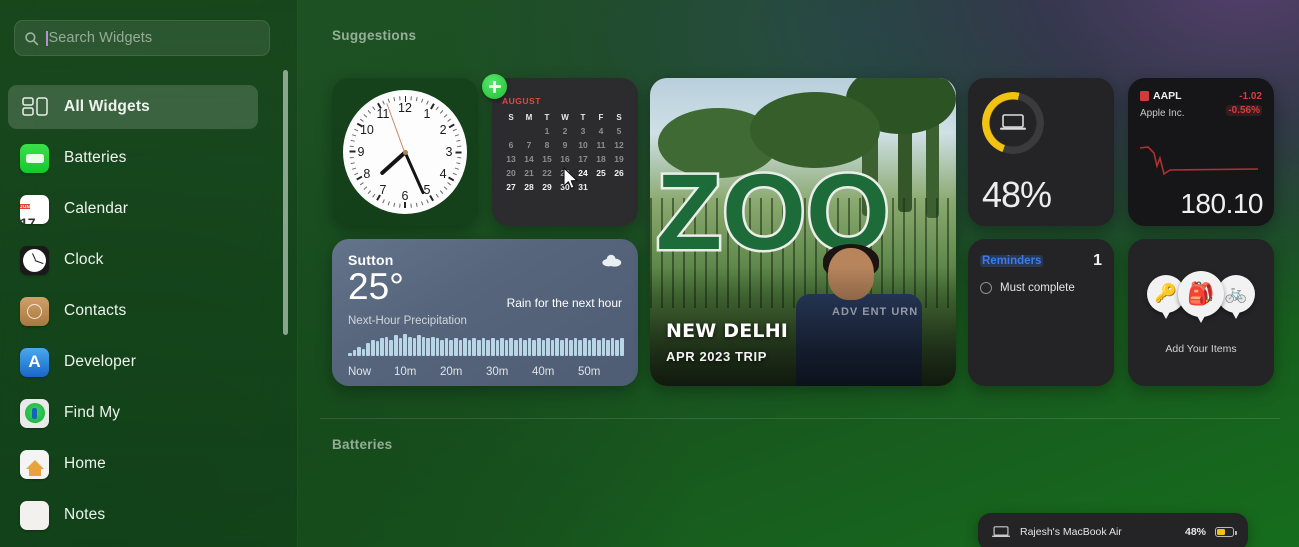 The width and height of the screenshot is (1299, 547). What do you see at coordinates (1041, 152) in the screenshot?
I see `widget-battery: 48%` at bounding box center [1041, 152].